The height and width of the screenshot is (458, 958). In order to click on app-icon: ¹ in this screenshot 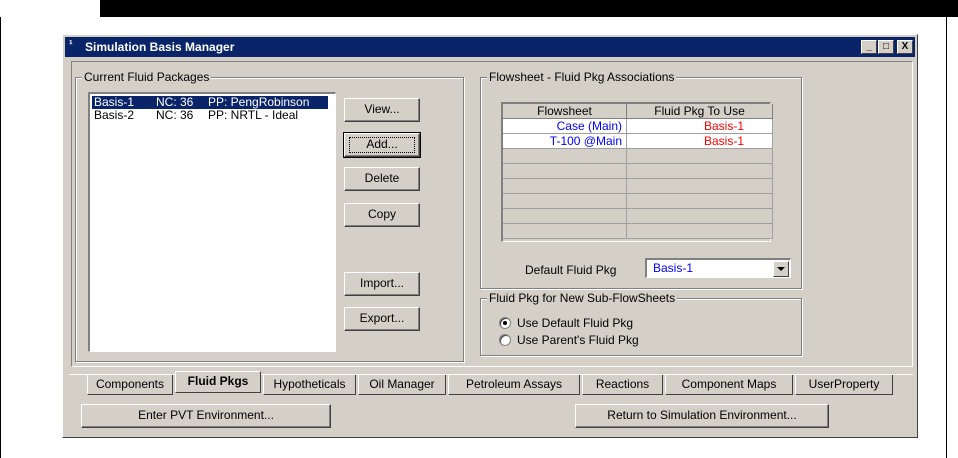, I will do `click(71, 45)`.